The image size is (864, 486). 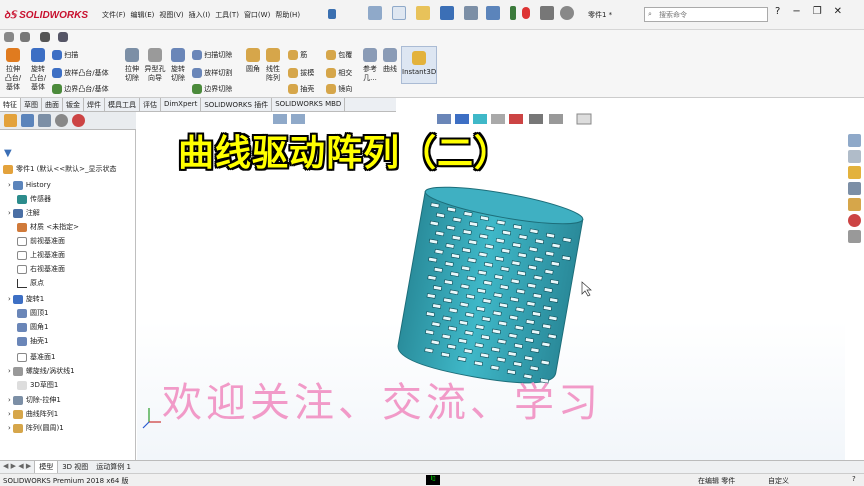 I want to click on feature-tree-tab-icon, so click(x=10, y=120).